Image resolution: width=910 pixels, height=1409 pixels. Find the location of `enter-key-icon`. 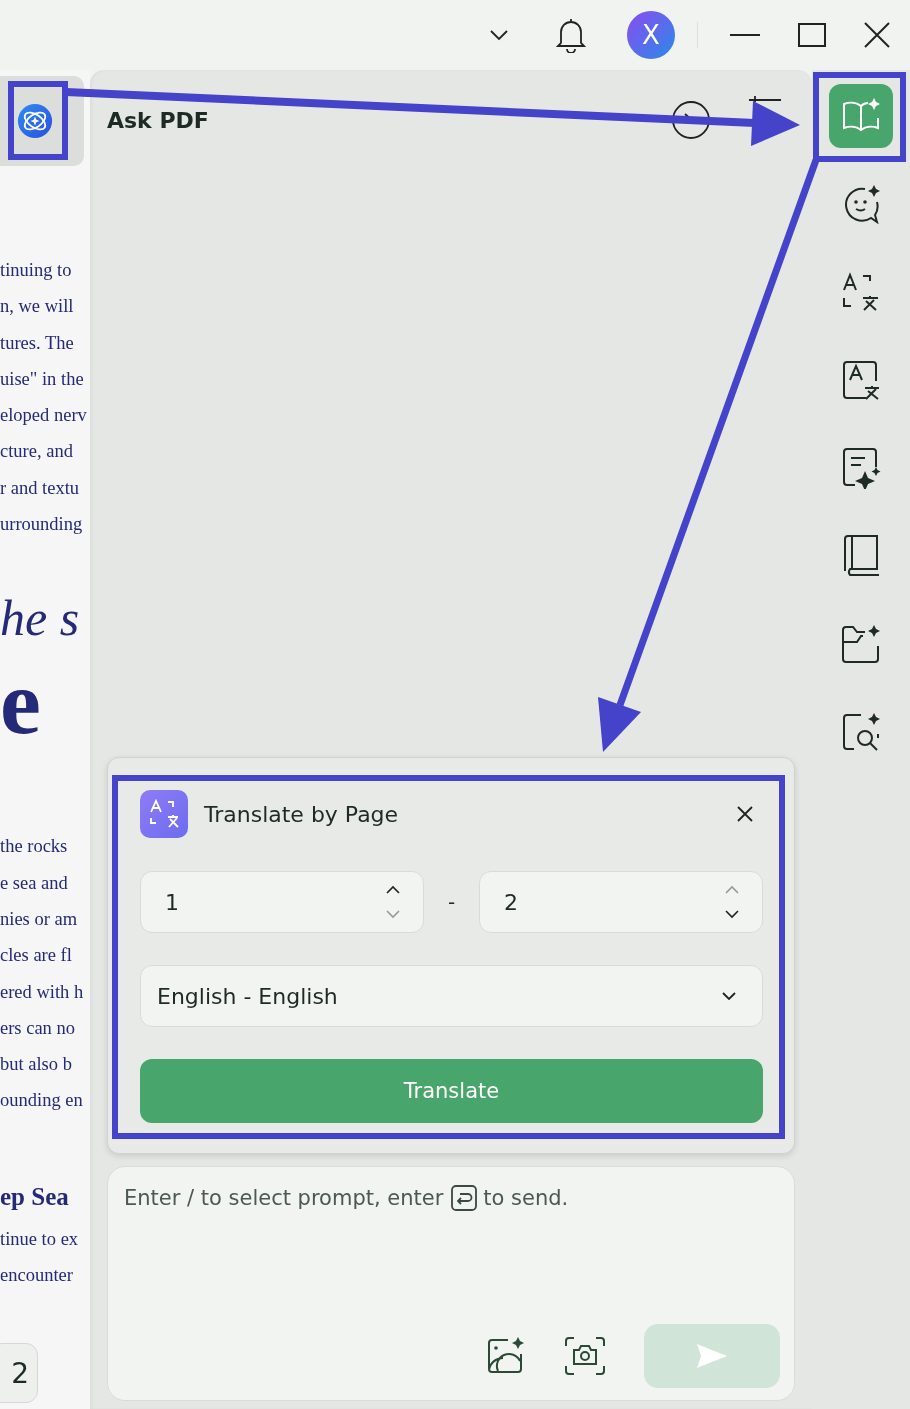

enter-key-icon is located at coordinates (464, 1198).